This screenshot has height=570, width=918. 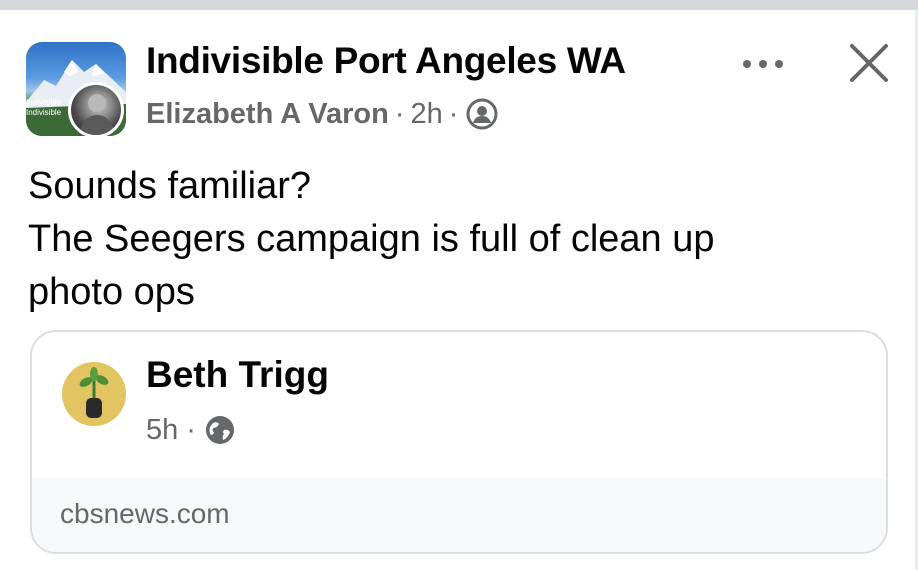 I want to click on more-horizontal-icon, so click(x=763, y=64).